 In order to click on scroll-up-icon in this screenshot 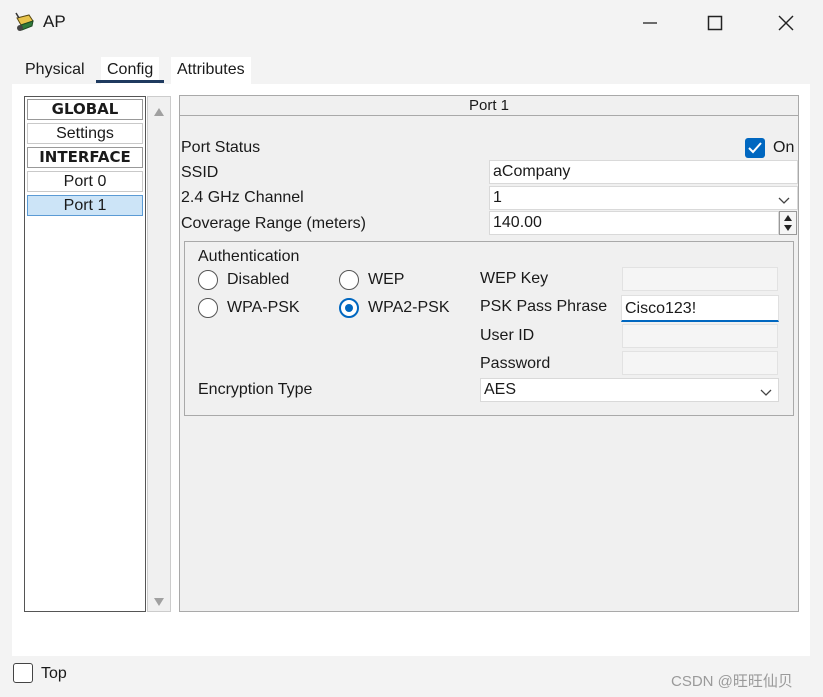, I will do `click(159, 113)`.